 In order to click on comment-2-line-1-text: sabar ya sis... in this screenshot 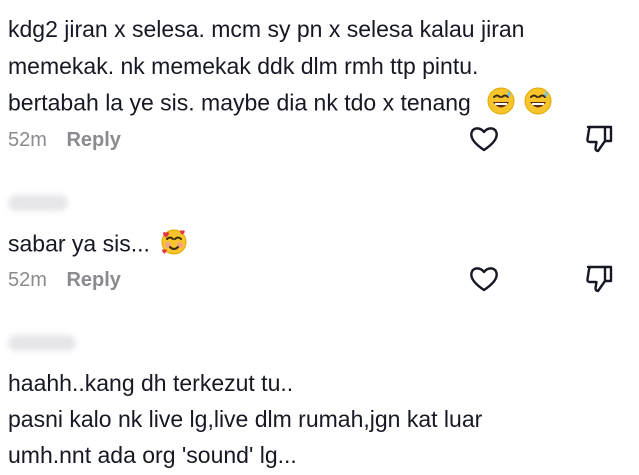, I will do `click(79, 243)`.